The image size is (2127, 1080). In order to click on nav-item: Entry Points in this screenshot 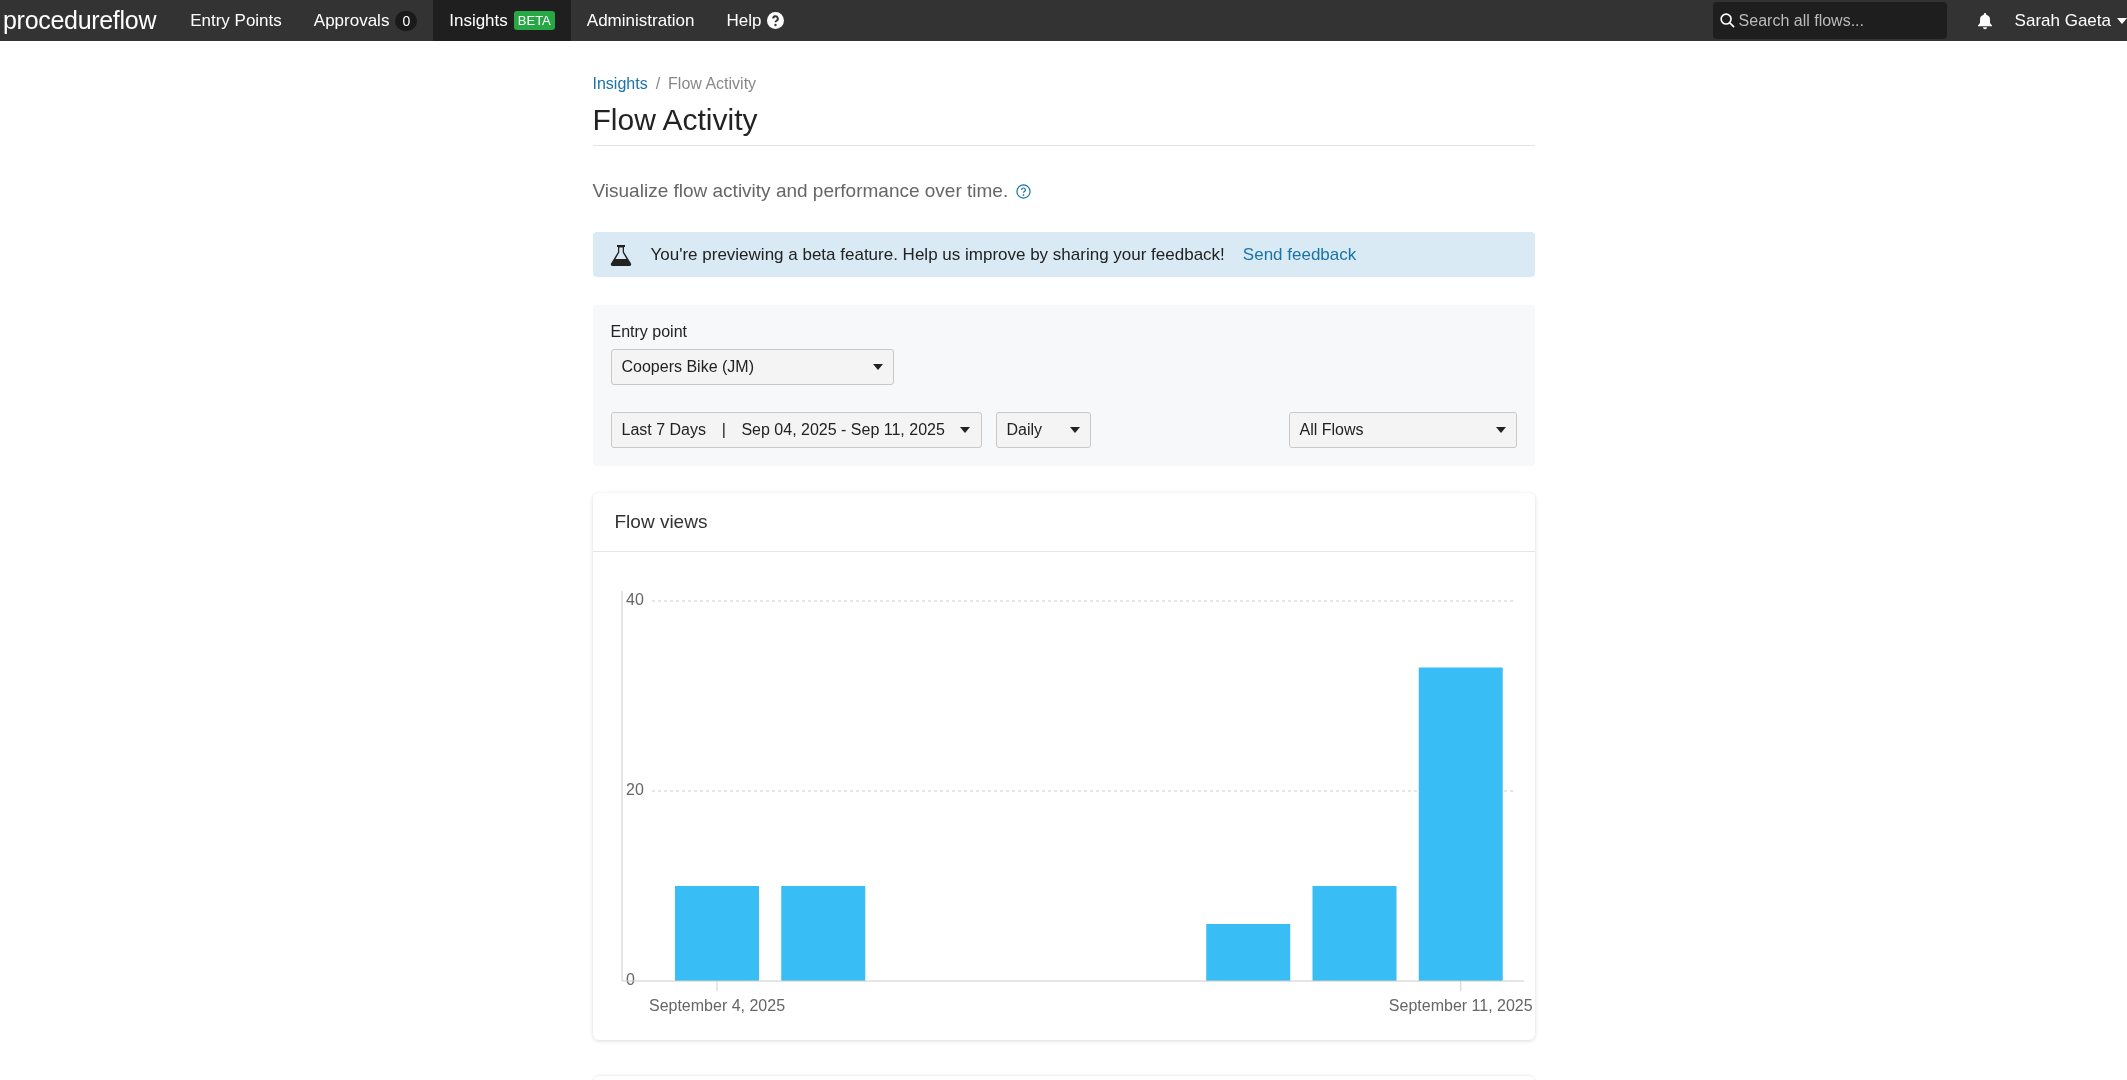, I will do `click(236, 20)`.